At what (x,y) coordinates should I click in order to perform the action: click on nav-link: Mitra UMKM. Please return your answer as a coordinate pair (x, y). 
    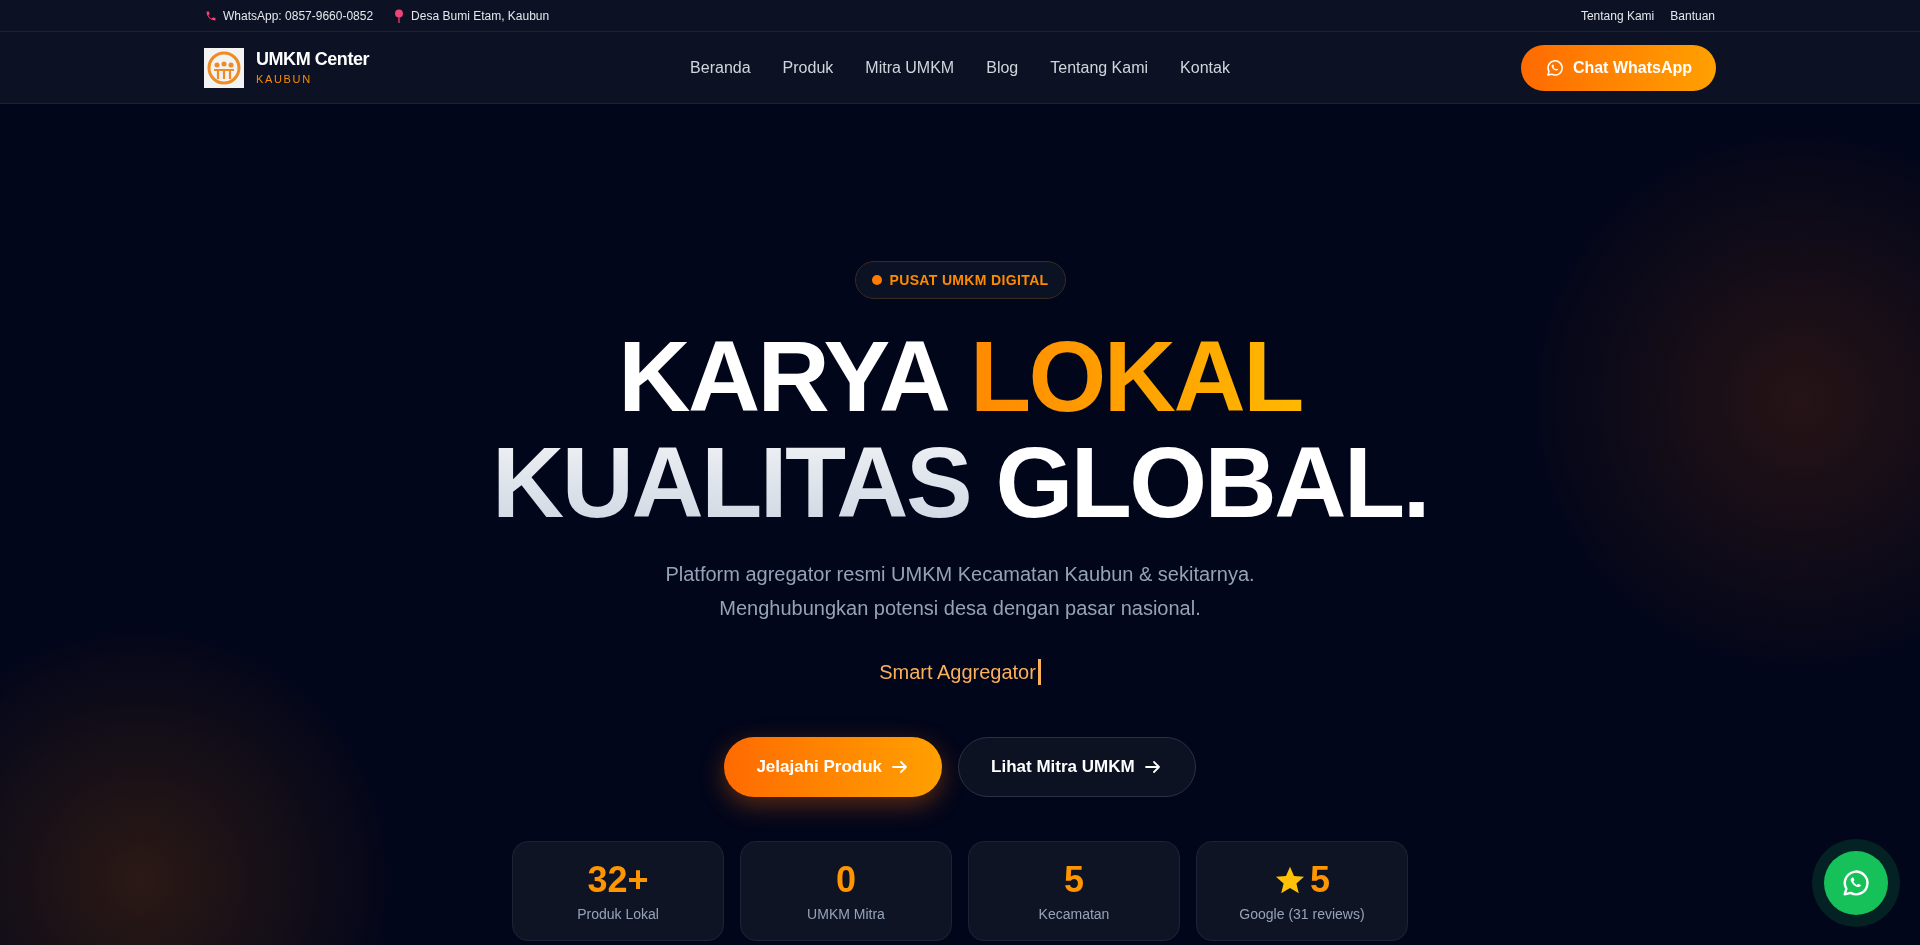
    Looking at the image, I should click on (910, 67).